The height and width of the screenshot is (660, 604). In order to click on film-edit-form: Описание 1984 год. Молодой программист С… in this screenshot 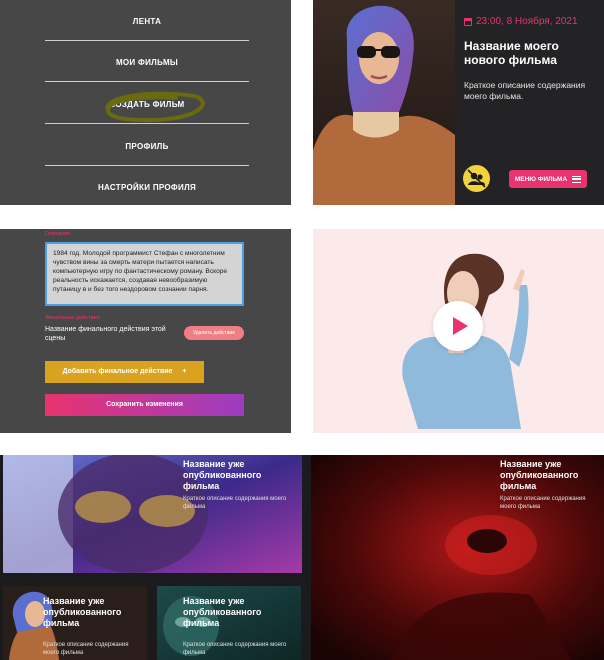, I will do `click(145, 331)`.